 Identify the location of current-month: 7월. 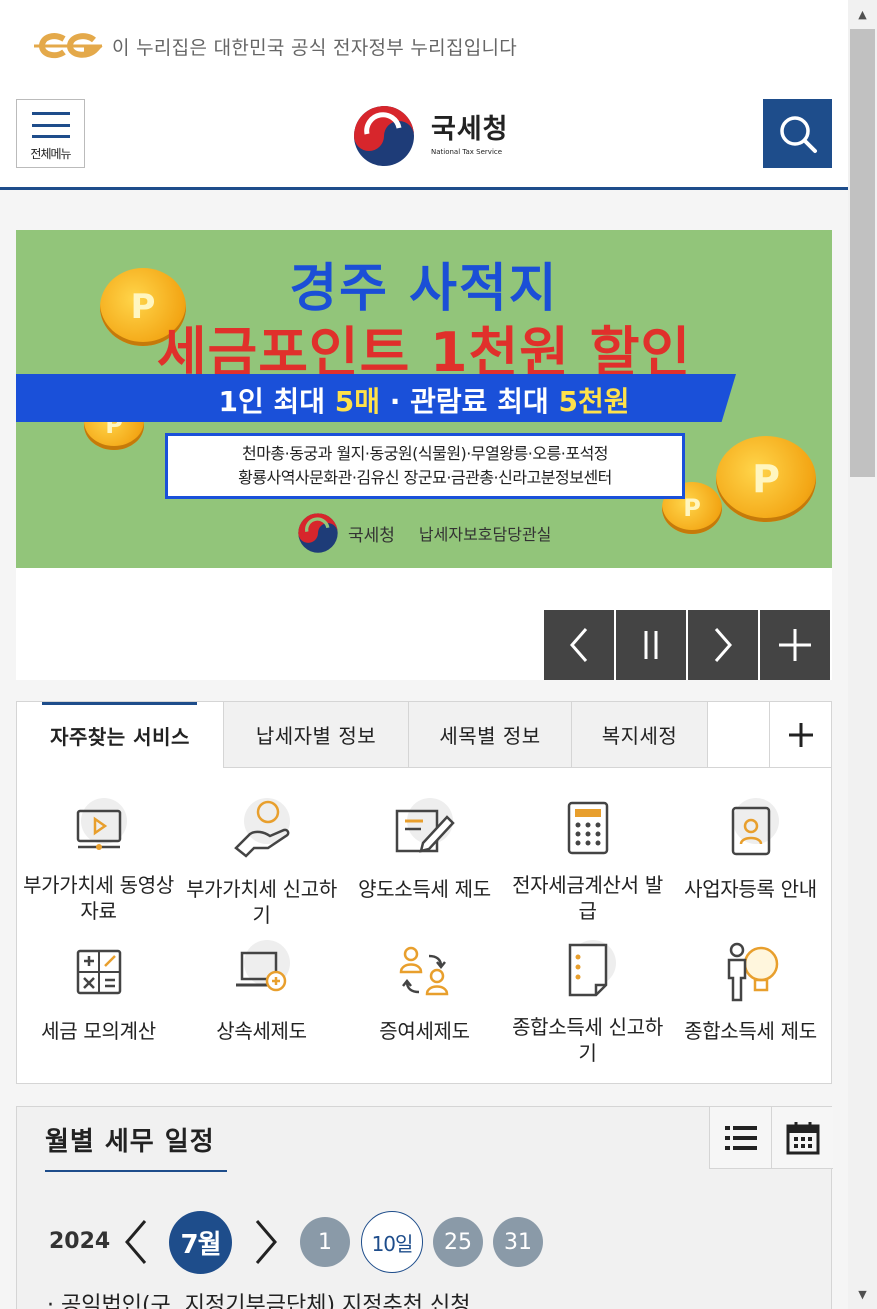
(200, 1242).